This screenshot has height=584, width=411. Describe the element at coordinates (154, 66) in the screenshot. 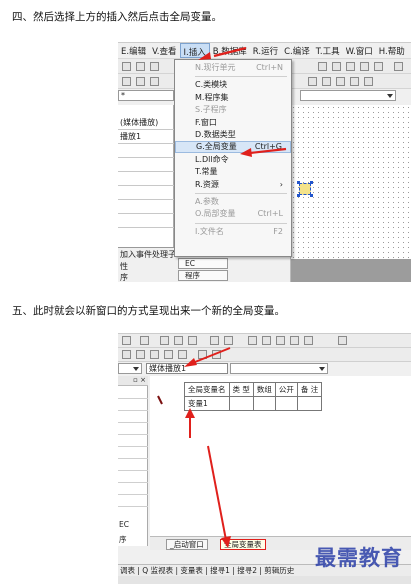

I see `paste-icon` at that location.